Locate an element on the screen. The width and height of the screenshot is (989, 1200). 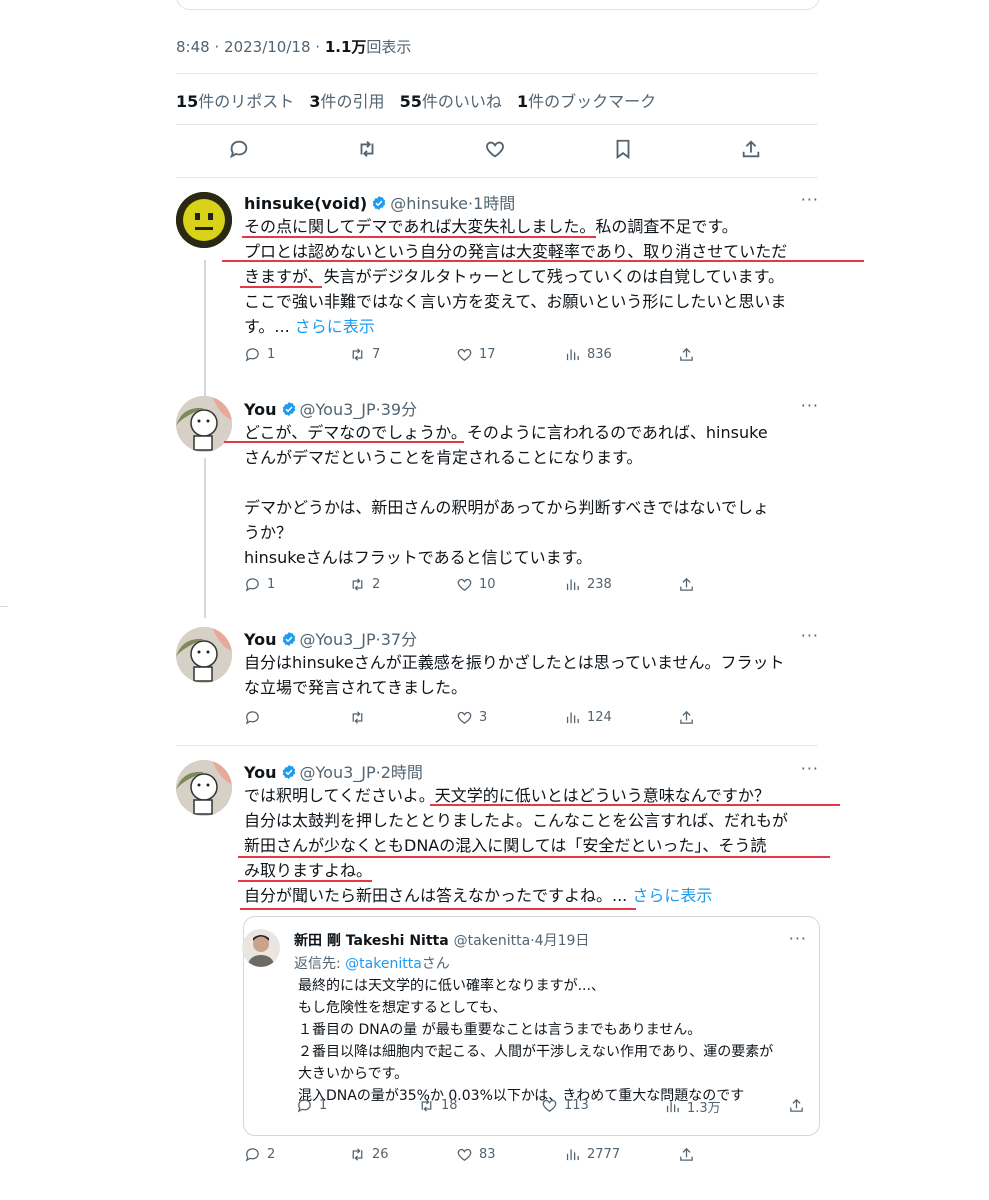
author-line: You @You3_JP·39分 is located at coordinates (331, 409).